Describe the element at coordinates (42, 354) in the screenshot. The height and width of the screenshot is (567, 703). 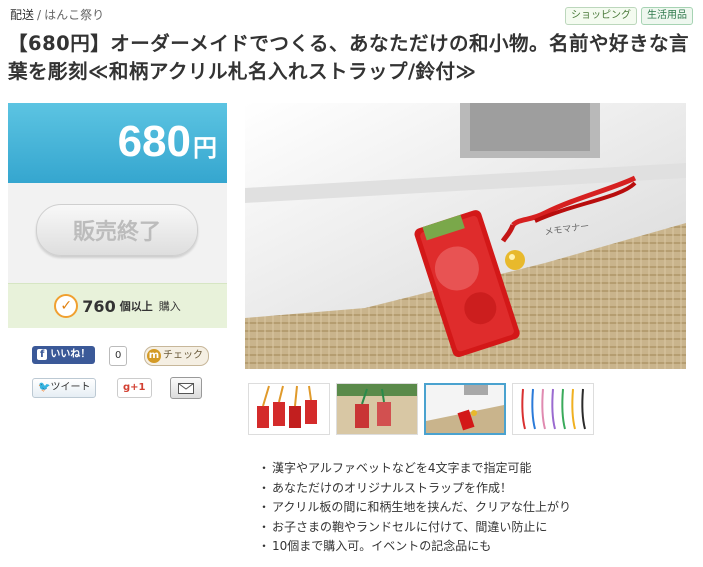
I see `facebook-icon: f` at that location.